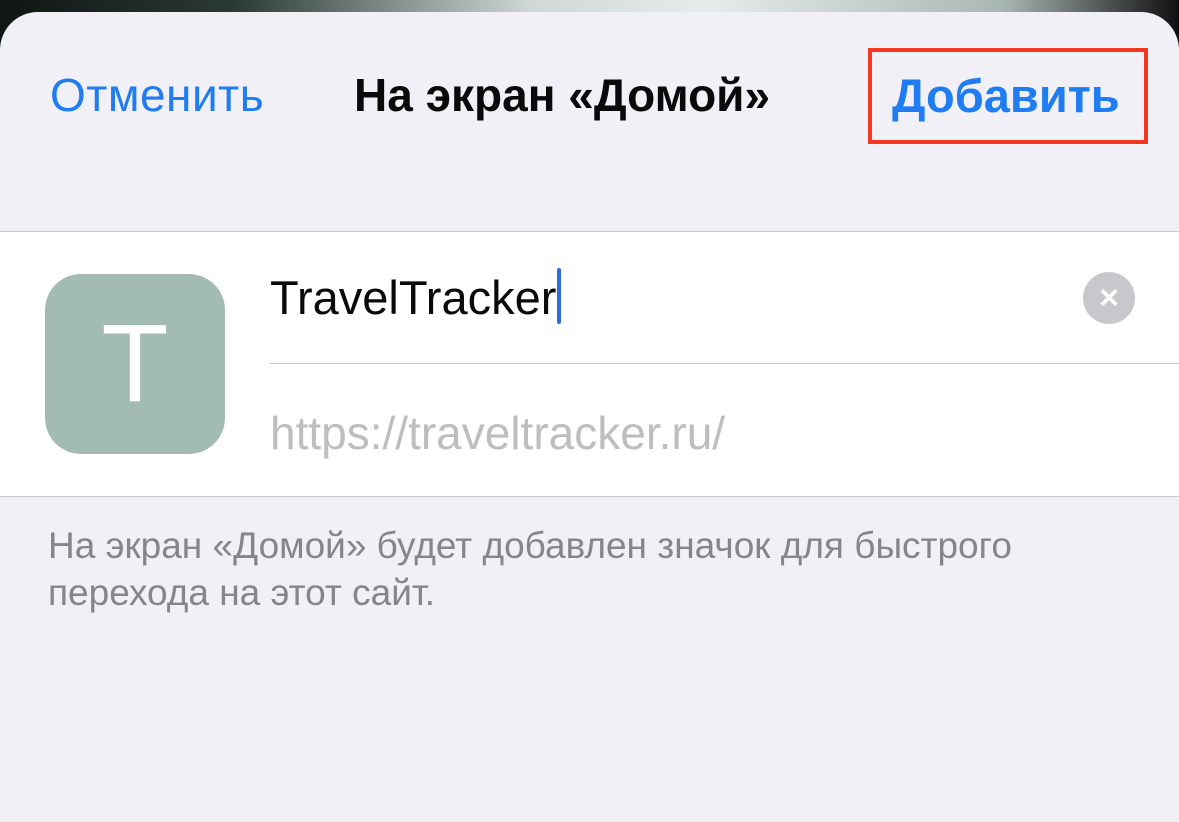  Describe the element at coordinates (724, 363) in the screenshot. I see `field-divider` at that location.